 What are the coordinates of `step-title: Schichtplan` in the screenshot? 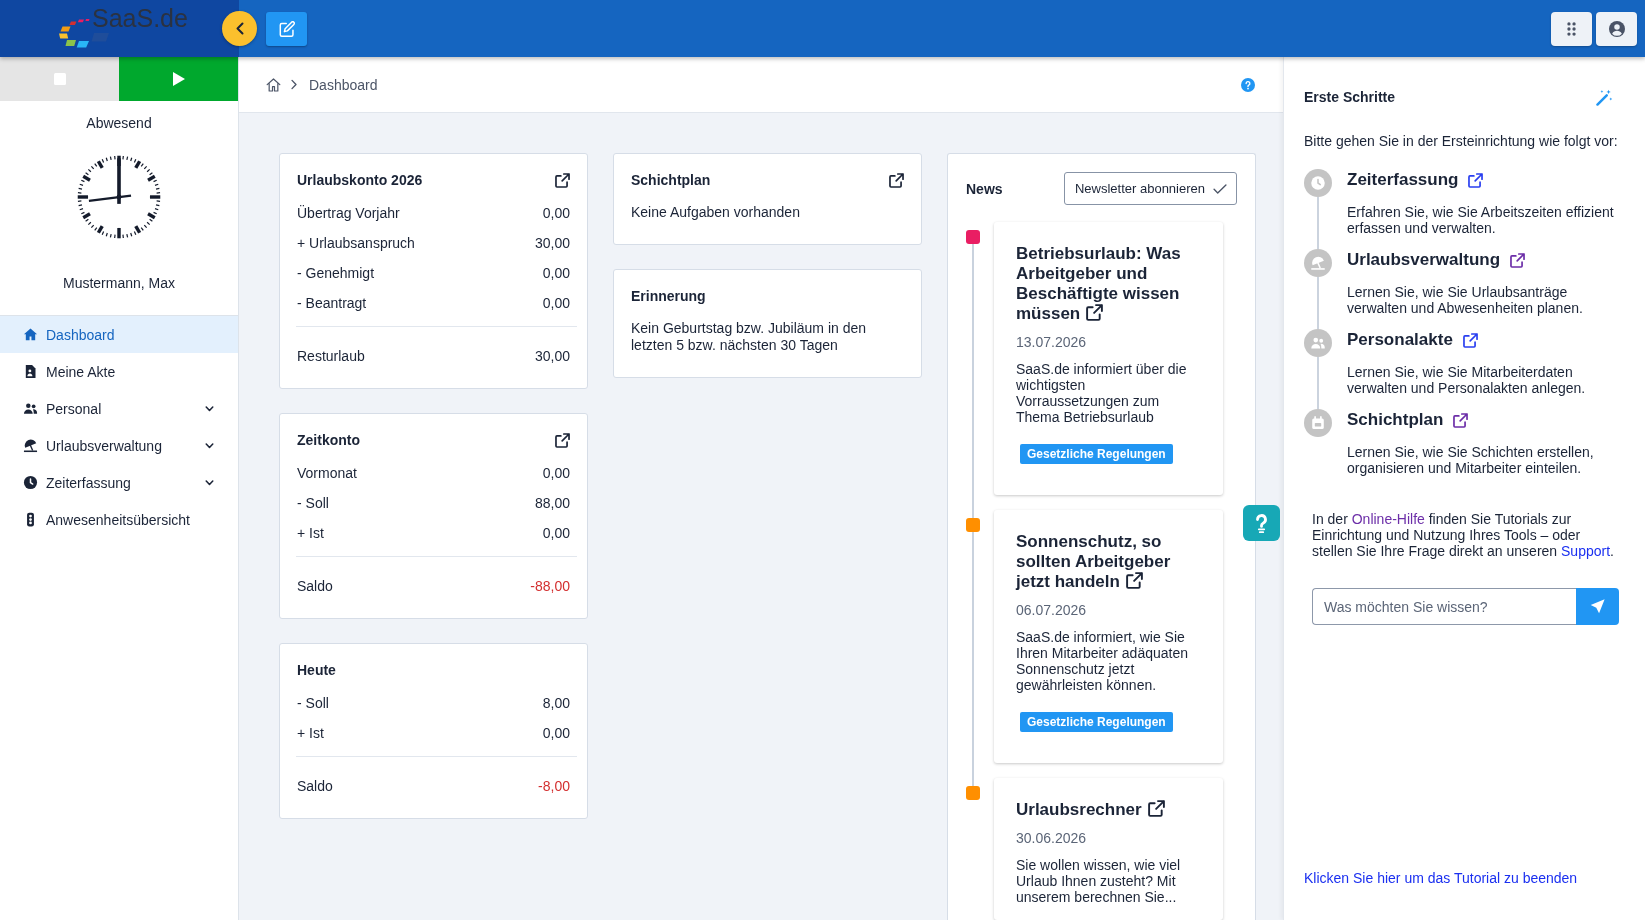 It's located at (1395, 420).